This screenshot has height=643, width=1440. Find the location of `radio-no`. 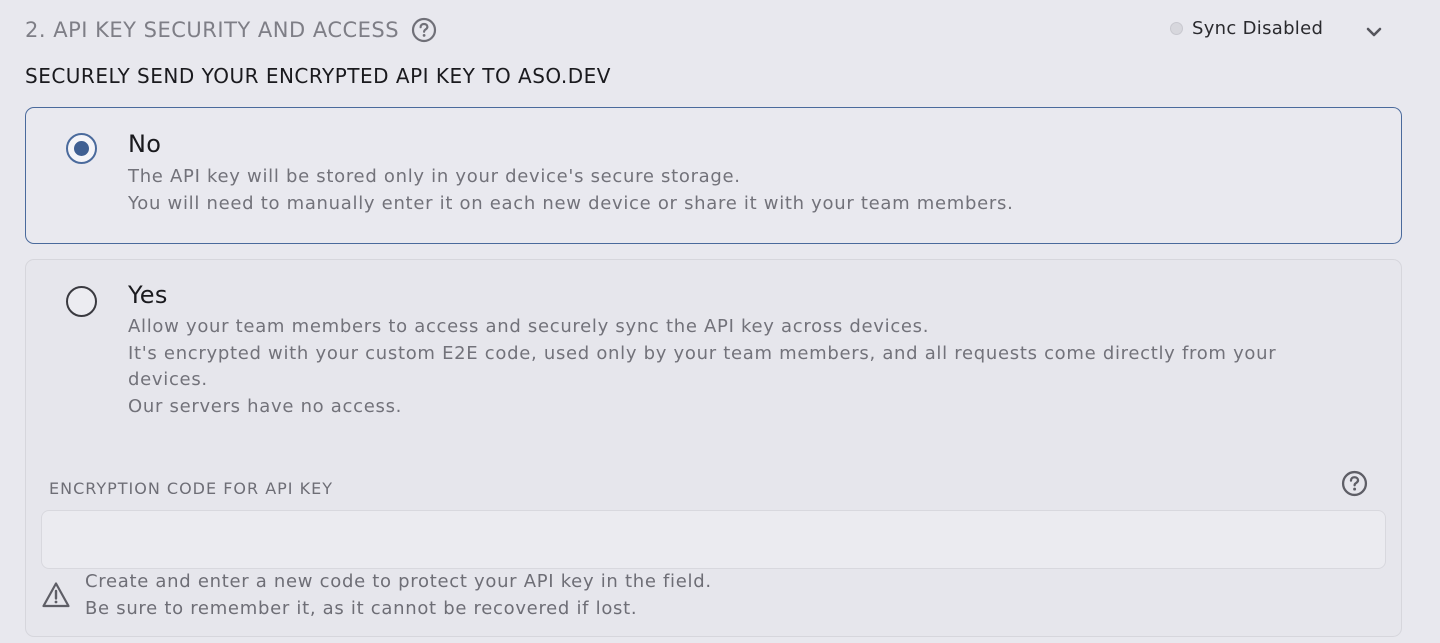

radio-no is located at coordinates (81, 148).